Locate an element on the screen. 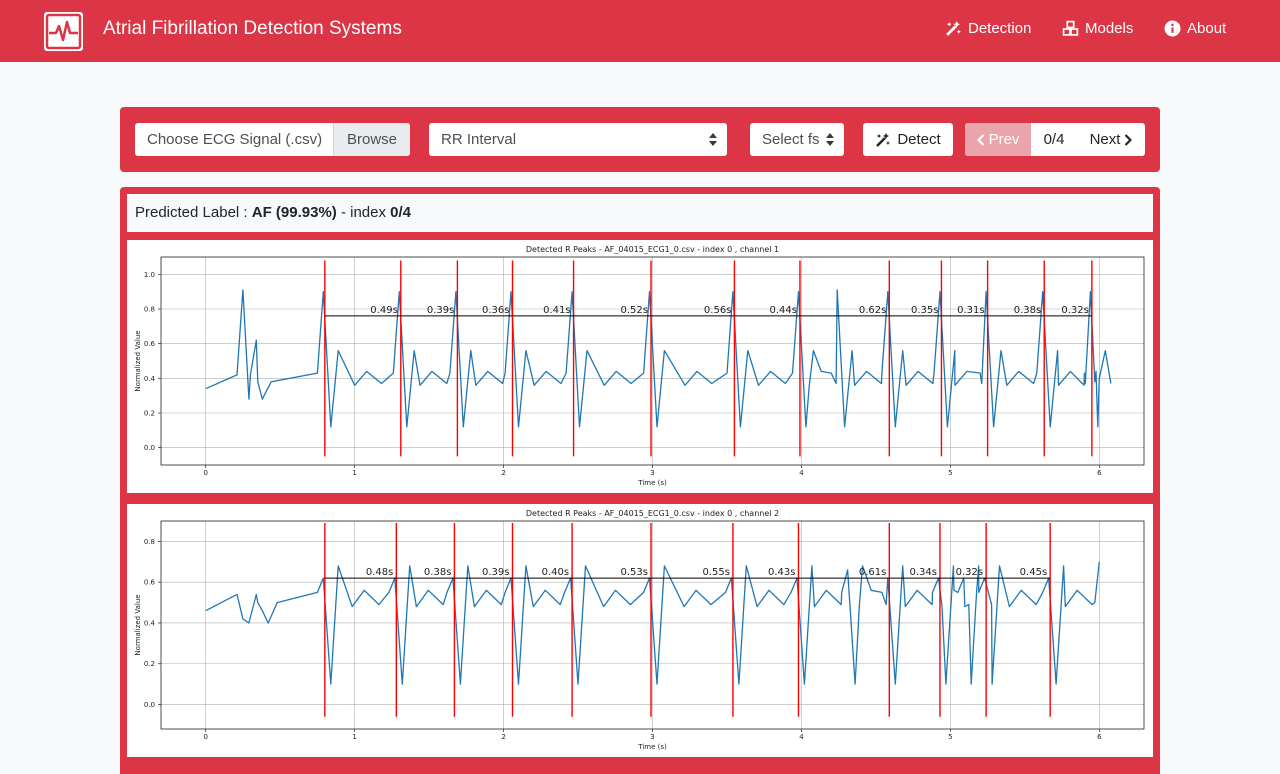  rr-interval-label: 0.56s is located at coordinates (717, 310).